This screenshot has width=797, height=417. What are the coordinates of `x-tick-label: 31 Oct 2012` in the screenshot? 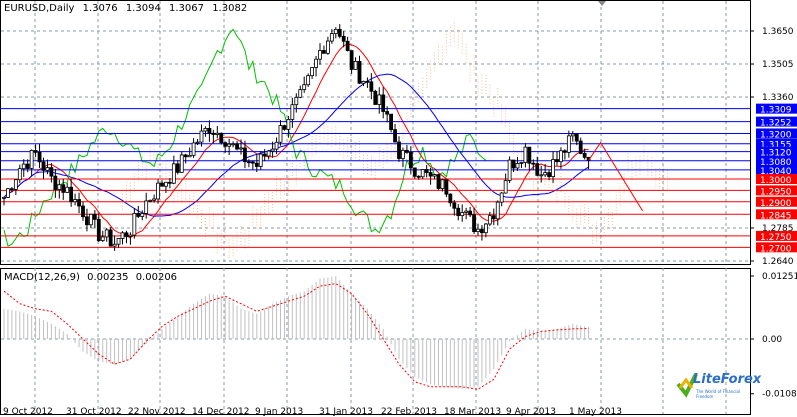 It's located at (94, 412).